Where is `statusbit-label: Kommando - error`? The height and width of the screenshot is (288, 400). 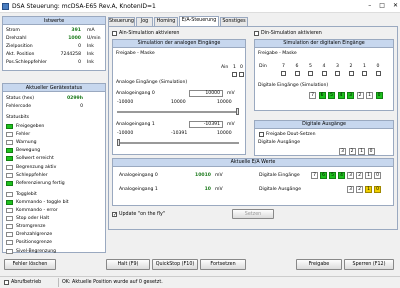
statusbit-label: Kommando - error is located at coordinates (37, 210).